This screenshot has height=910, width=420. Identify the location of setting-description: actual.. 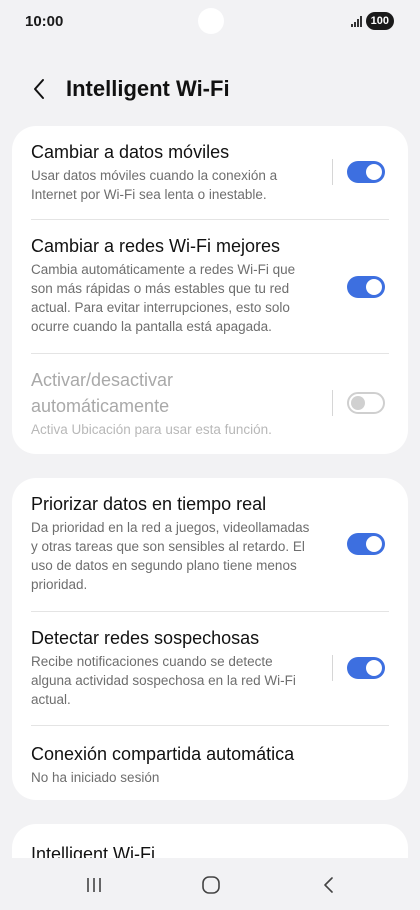
(51, 699).